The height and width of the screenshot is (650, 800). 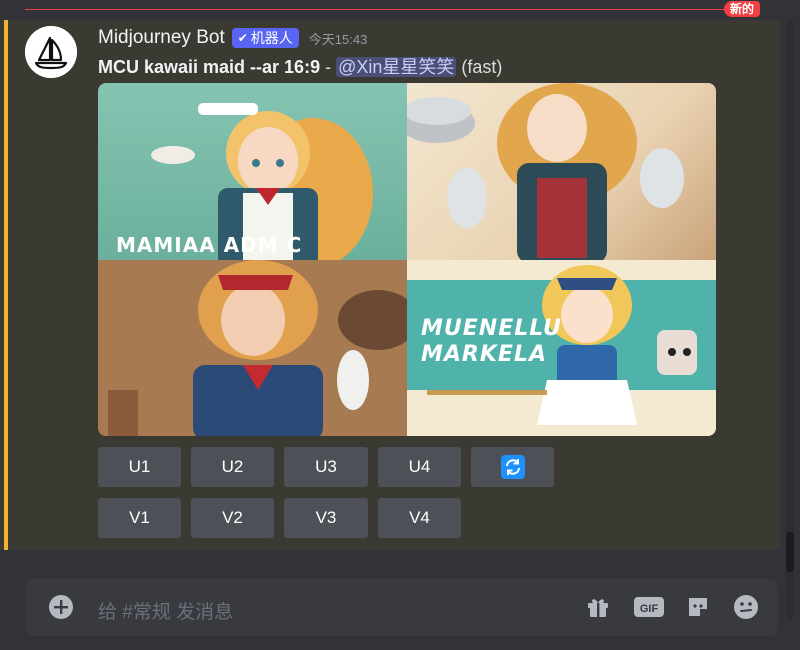 I want to click on gif-button: GIF, so click(x=649, y=607).